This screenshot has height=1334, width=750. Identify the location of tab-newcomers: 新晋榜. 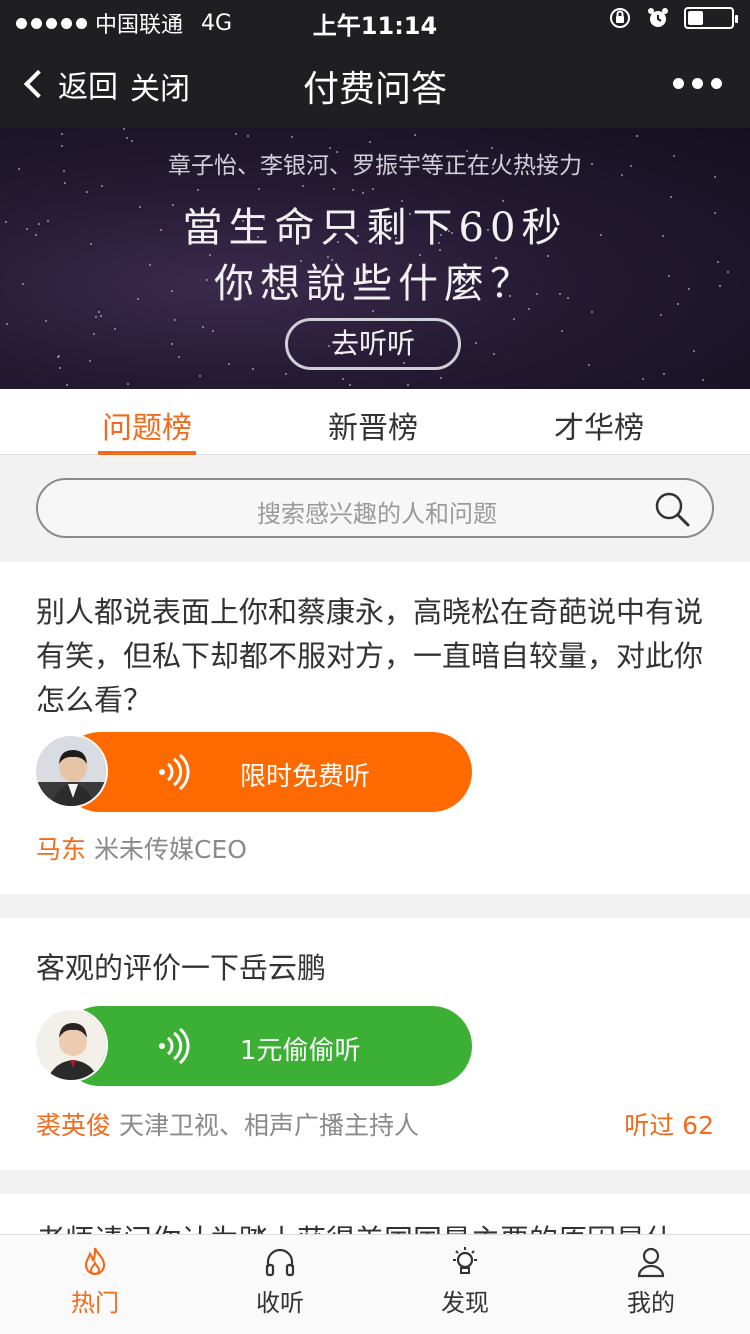
(373, 425).